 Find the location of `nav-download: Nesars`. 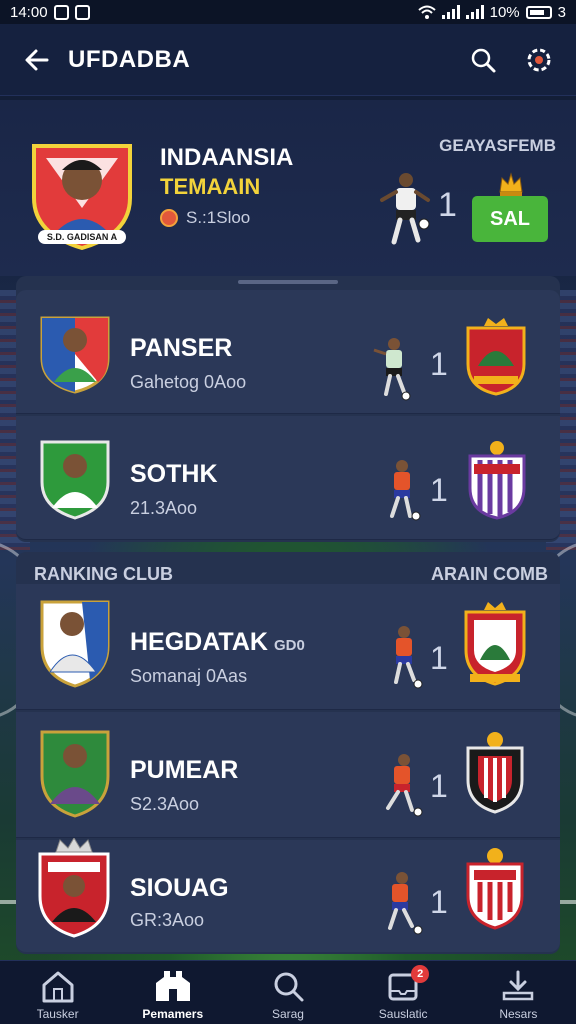

nav-download: Nesars is located at coordinates (518, 995).